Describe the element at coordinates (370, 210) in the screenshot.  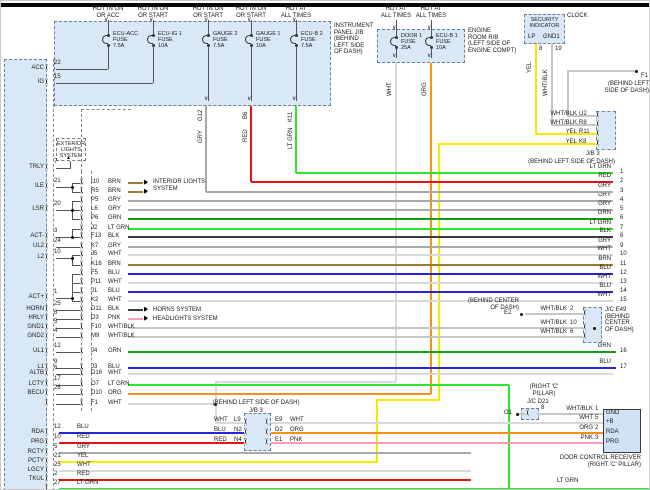
I see `wire-row-L6` at that location.